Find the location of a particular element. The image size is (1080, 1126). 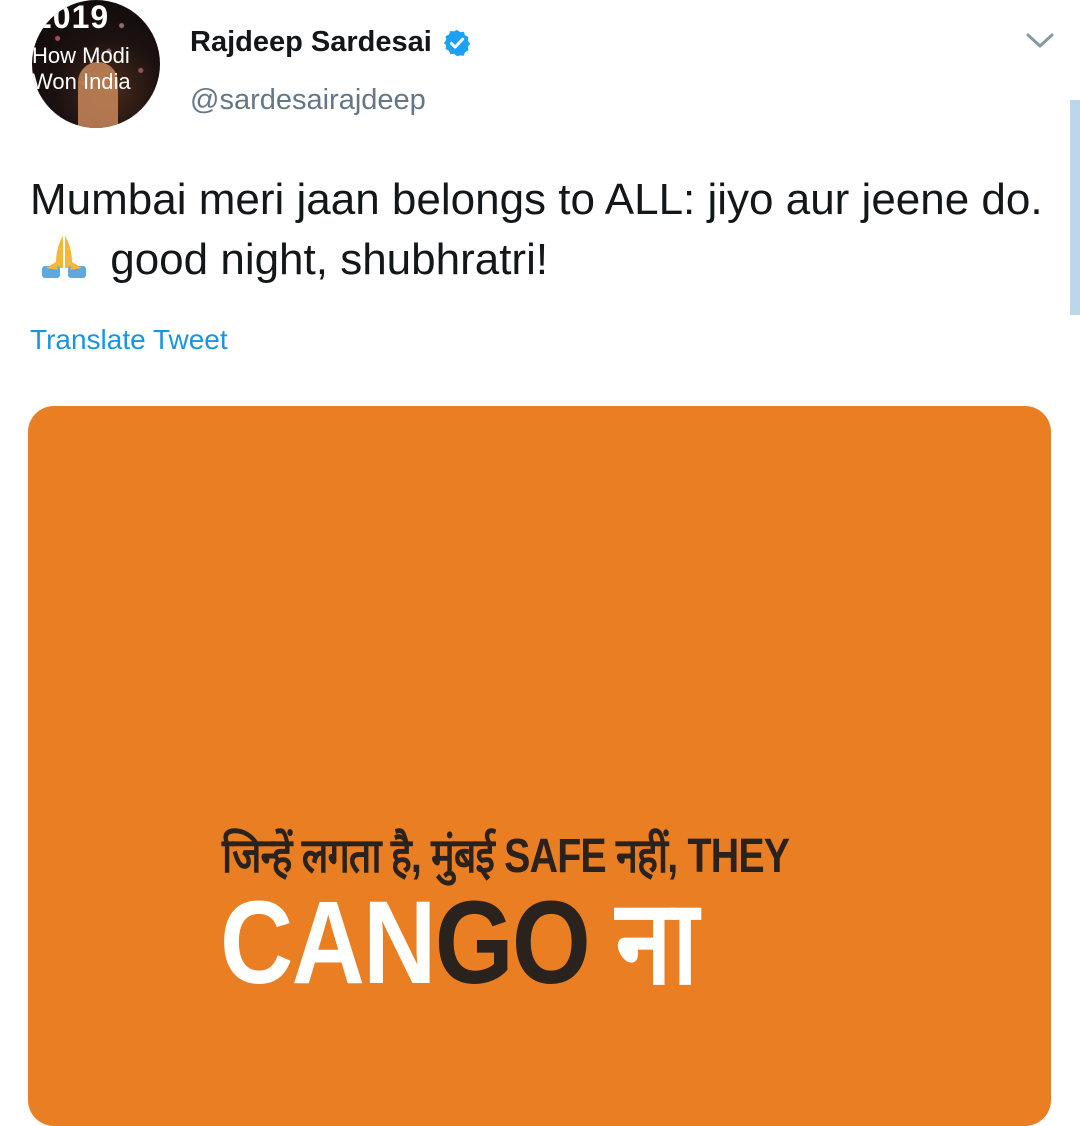

scrollbar is located at coordinates (1075, 207).